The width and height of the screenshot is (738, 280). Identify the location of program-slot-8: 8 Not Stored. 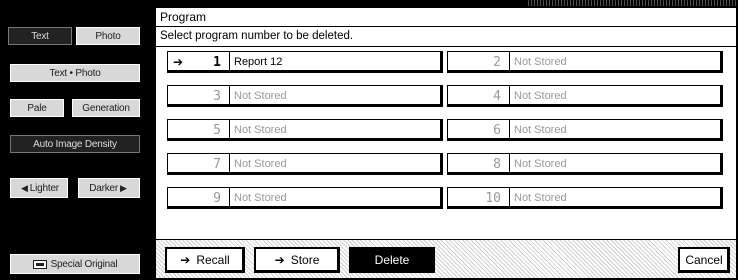
(585, 164).